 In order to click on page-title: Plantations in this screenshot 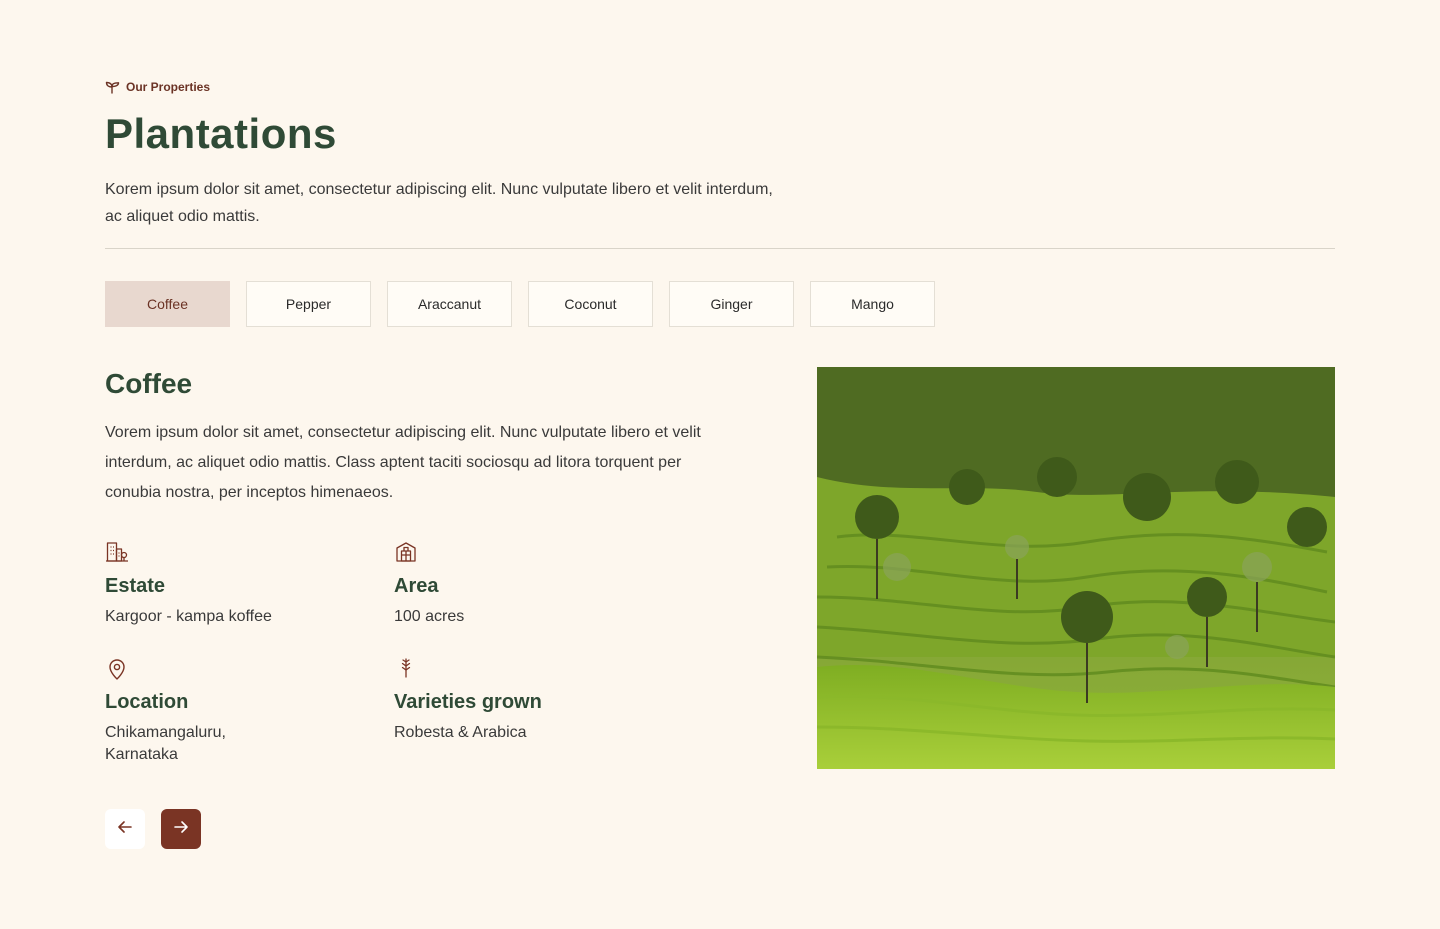, I will do `click(221, 133)`.